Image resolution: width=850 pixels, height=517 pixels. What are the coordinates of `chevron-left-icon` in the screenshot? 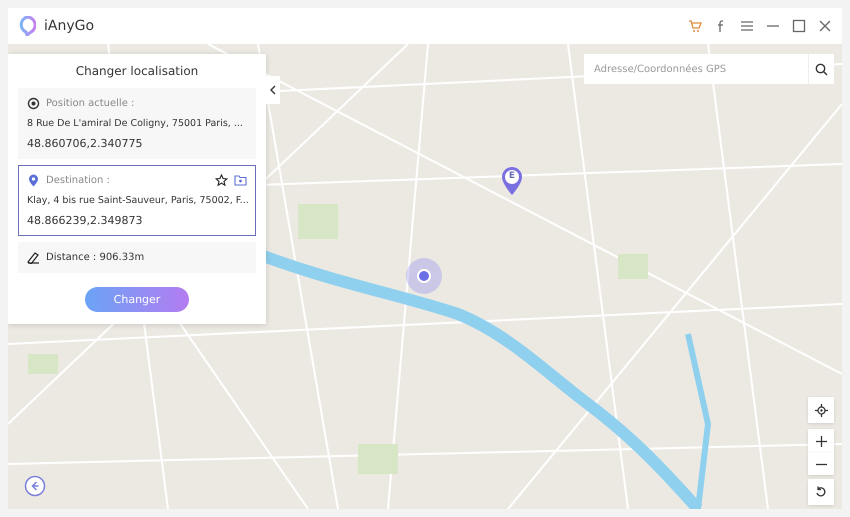 It's located at (273, 90).